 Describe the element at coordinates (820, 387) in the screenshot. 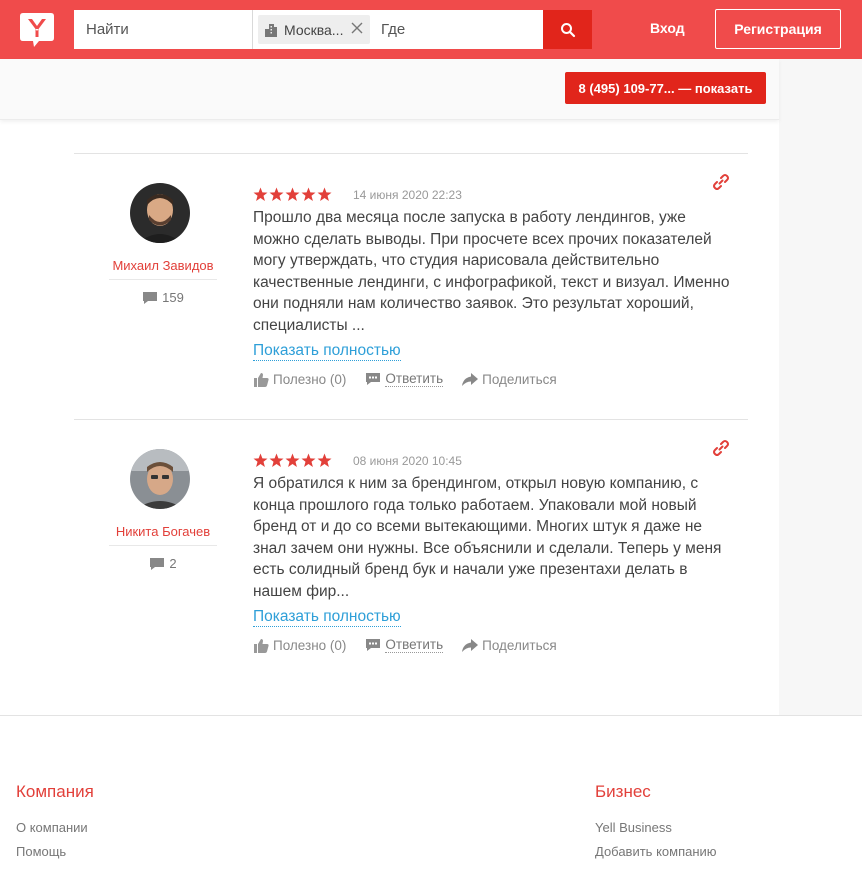

I see `right-sidebar-area` at that location.